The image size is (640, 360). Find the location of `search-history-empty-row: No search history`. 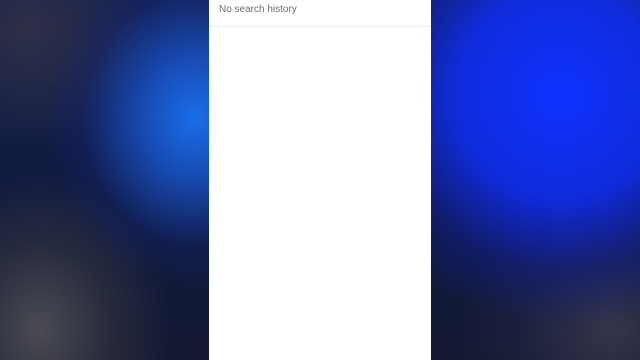

search-history-empty-row: No search history is located at coordinates (320, 13).